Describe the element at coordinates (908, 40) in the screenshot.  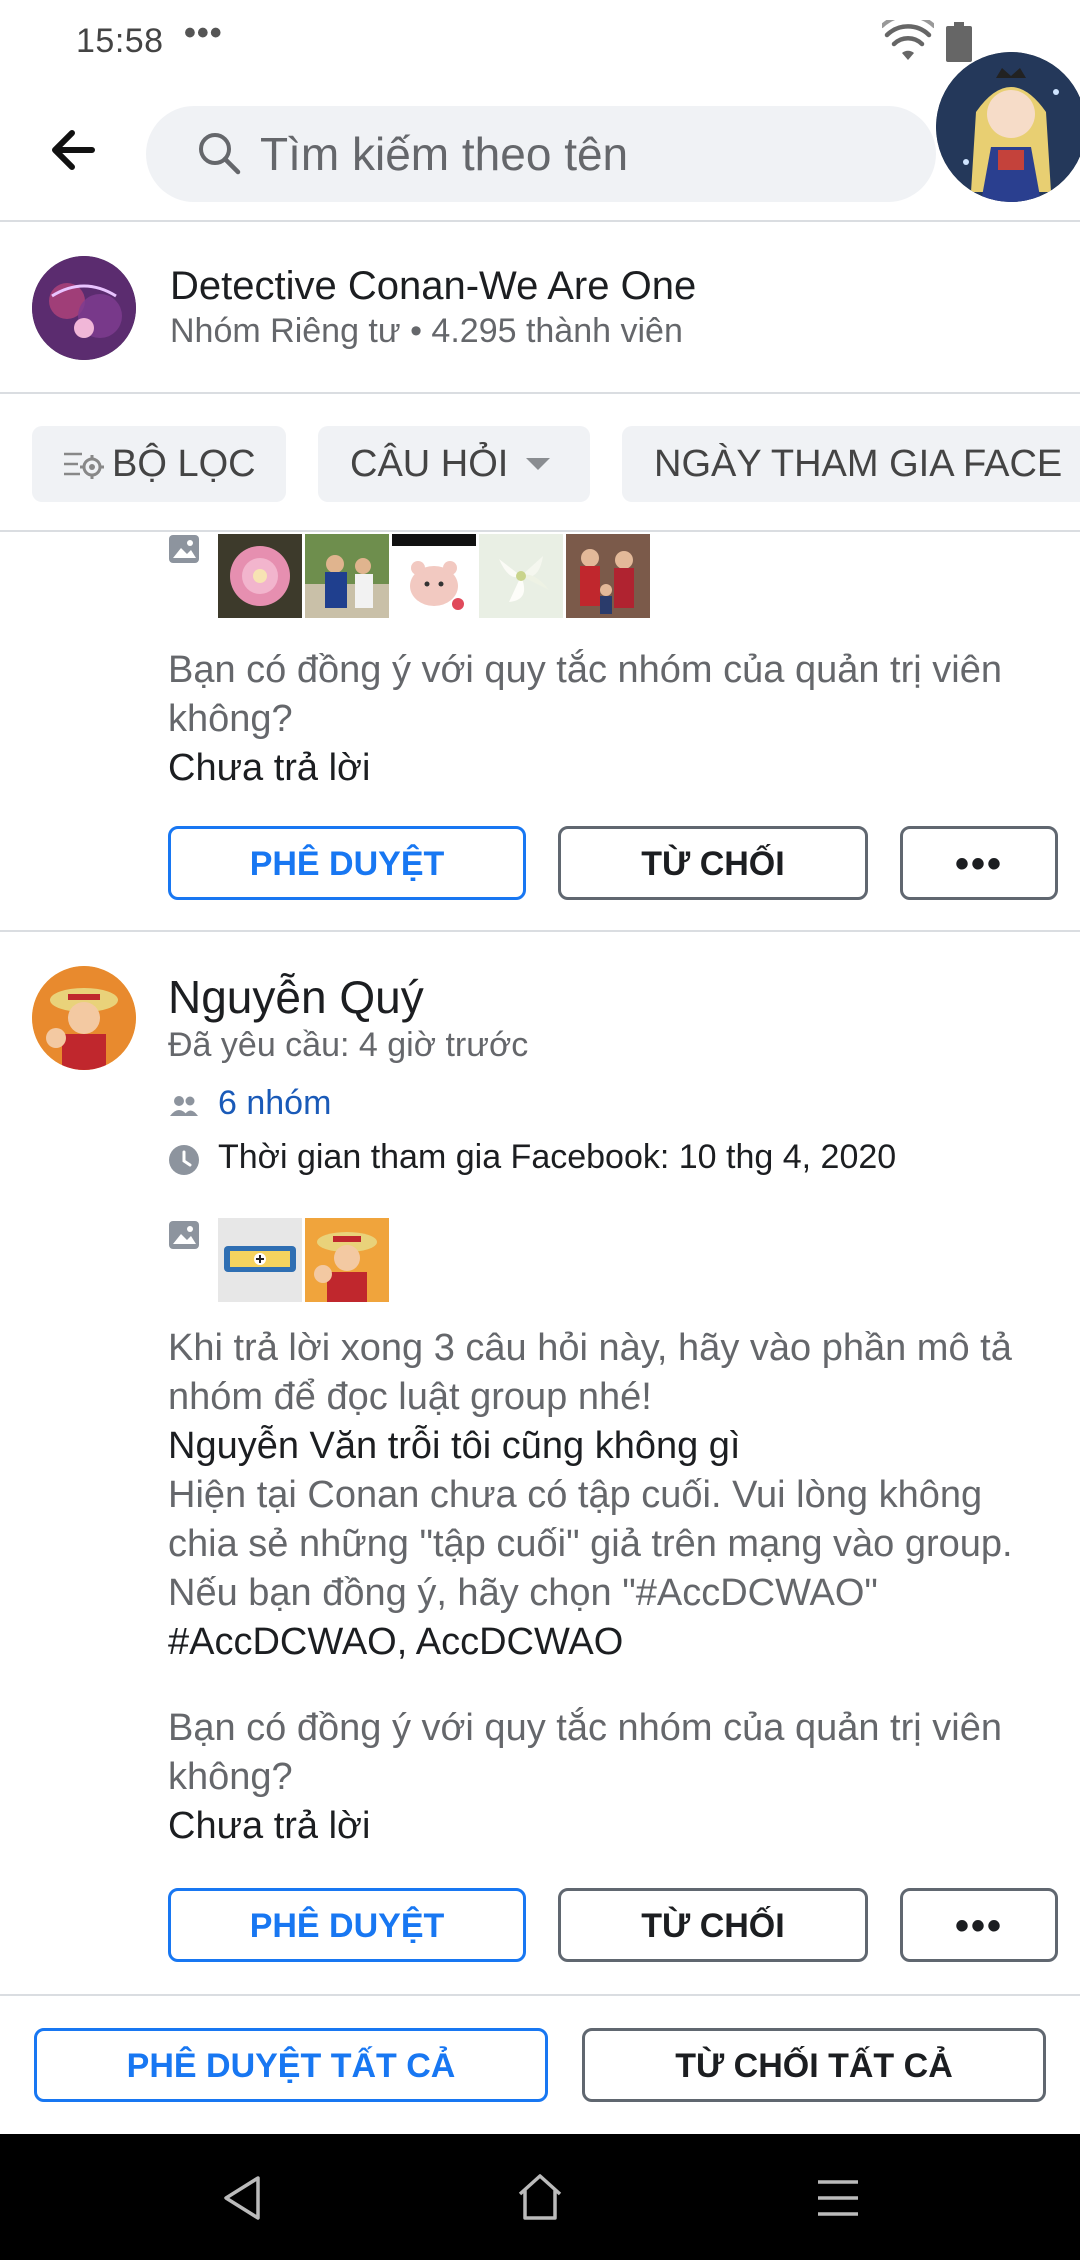
I see `wifi-icon` at that location.